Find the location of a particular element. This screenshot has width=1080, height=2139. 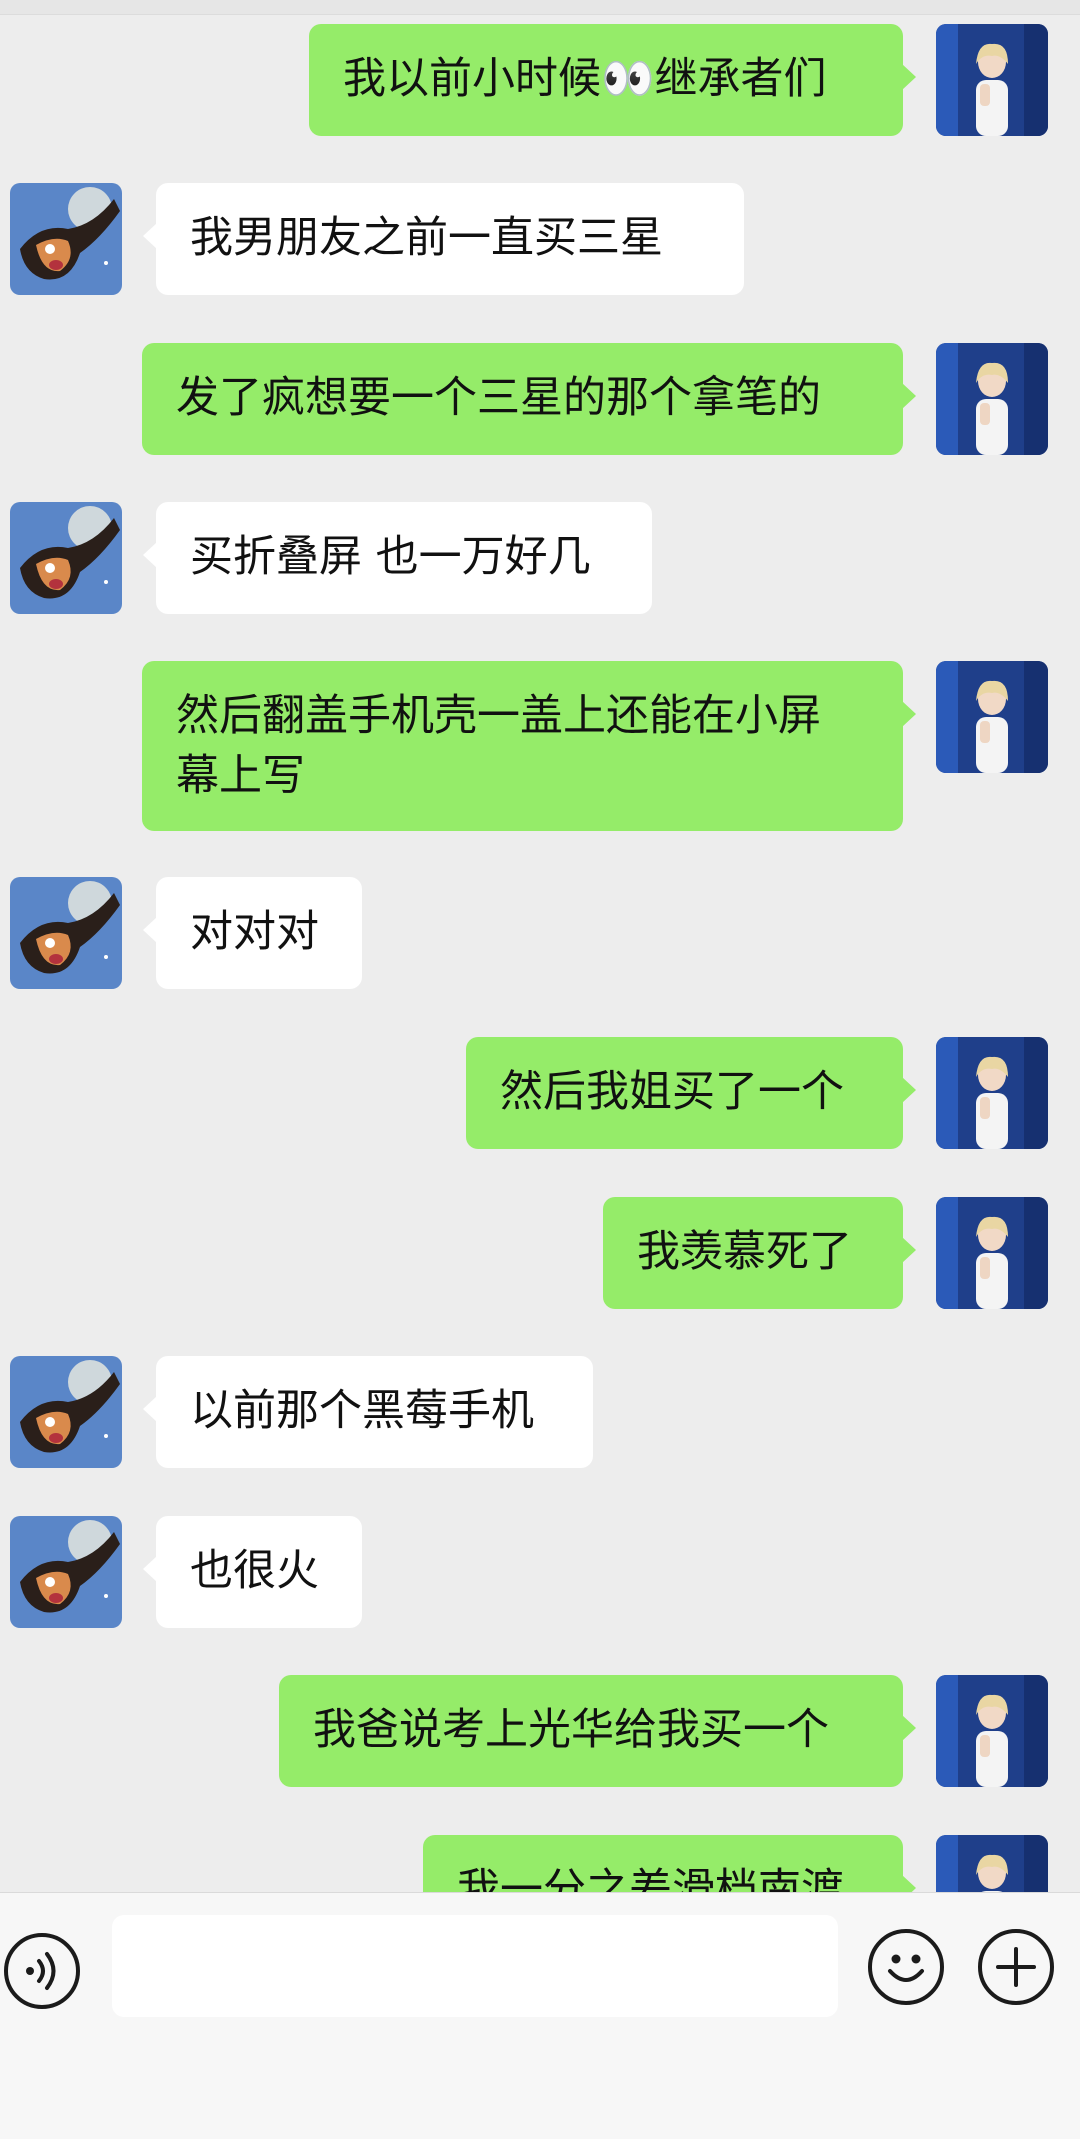

message-bubble-received: 买折叠屏 也一万好几 is located at coordinates (397, 558).